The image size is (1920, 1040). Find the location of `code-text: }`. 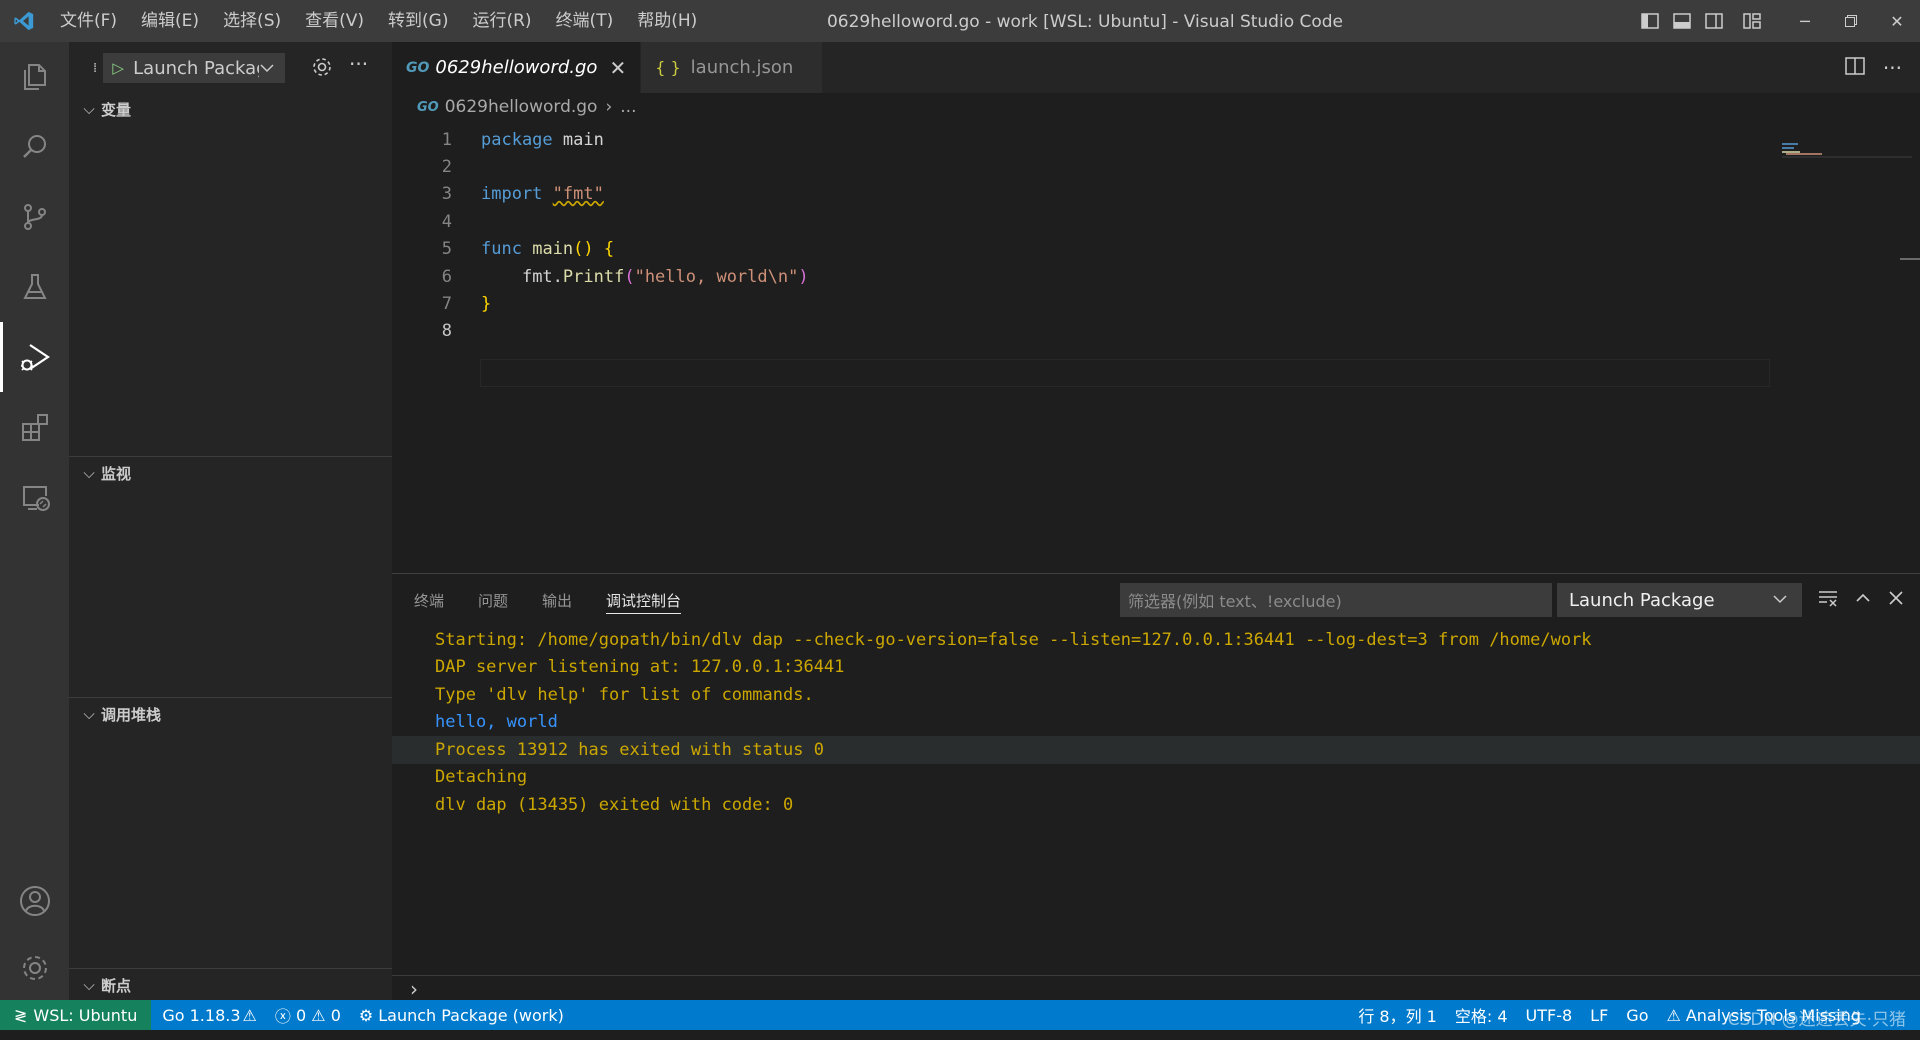

code-text: } is located at coordinates (486, 304).